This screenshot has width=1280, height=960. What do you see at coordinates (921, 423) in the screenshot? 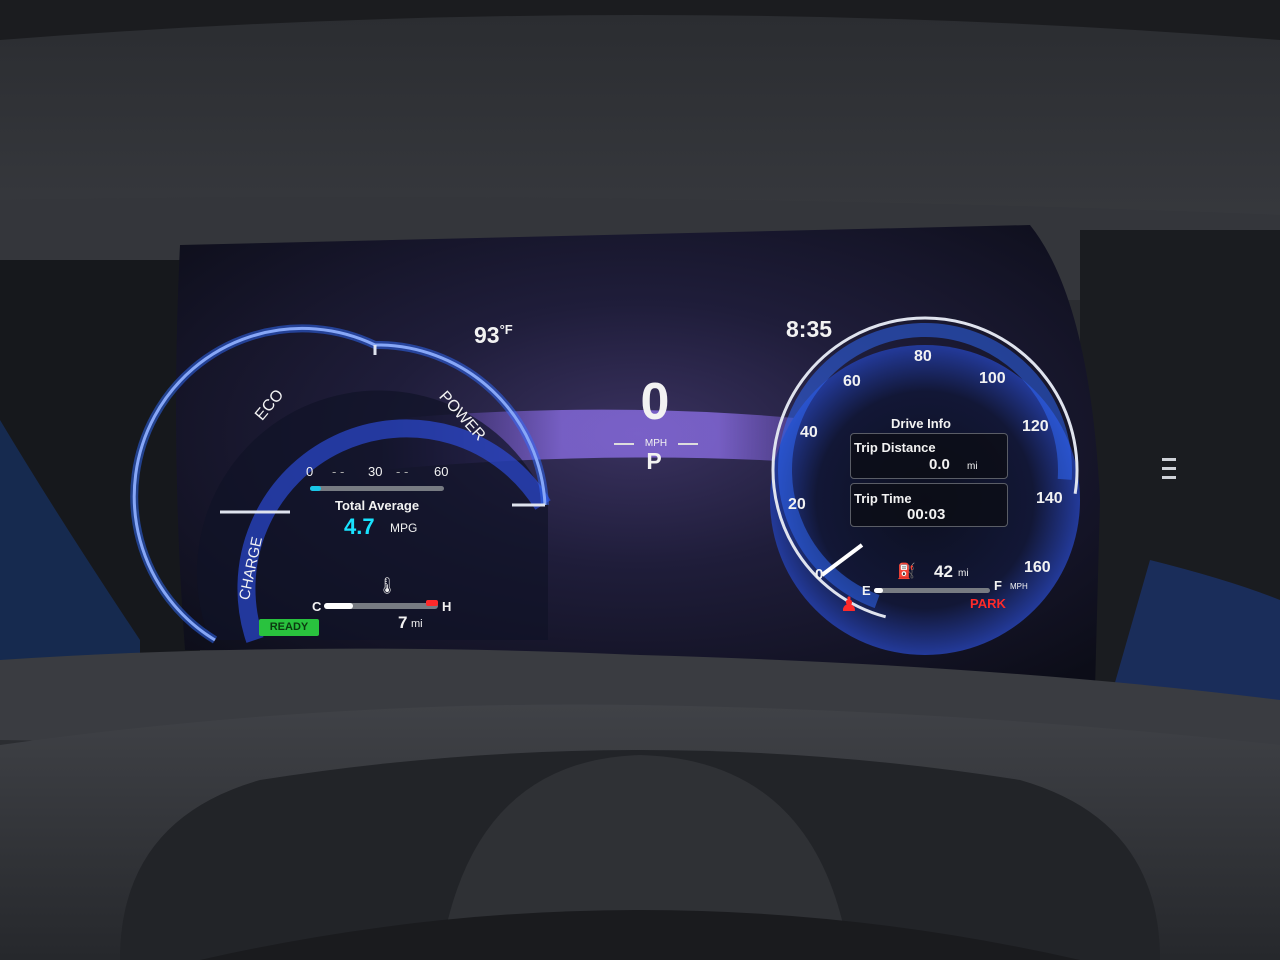
I see `drive-info-title: Drive Info` at bounding box center [921, 423].